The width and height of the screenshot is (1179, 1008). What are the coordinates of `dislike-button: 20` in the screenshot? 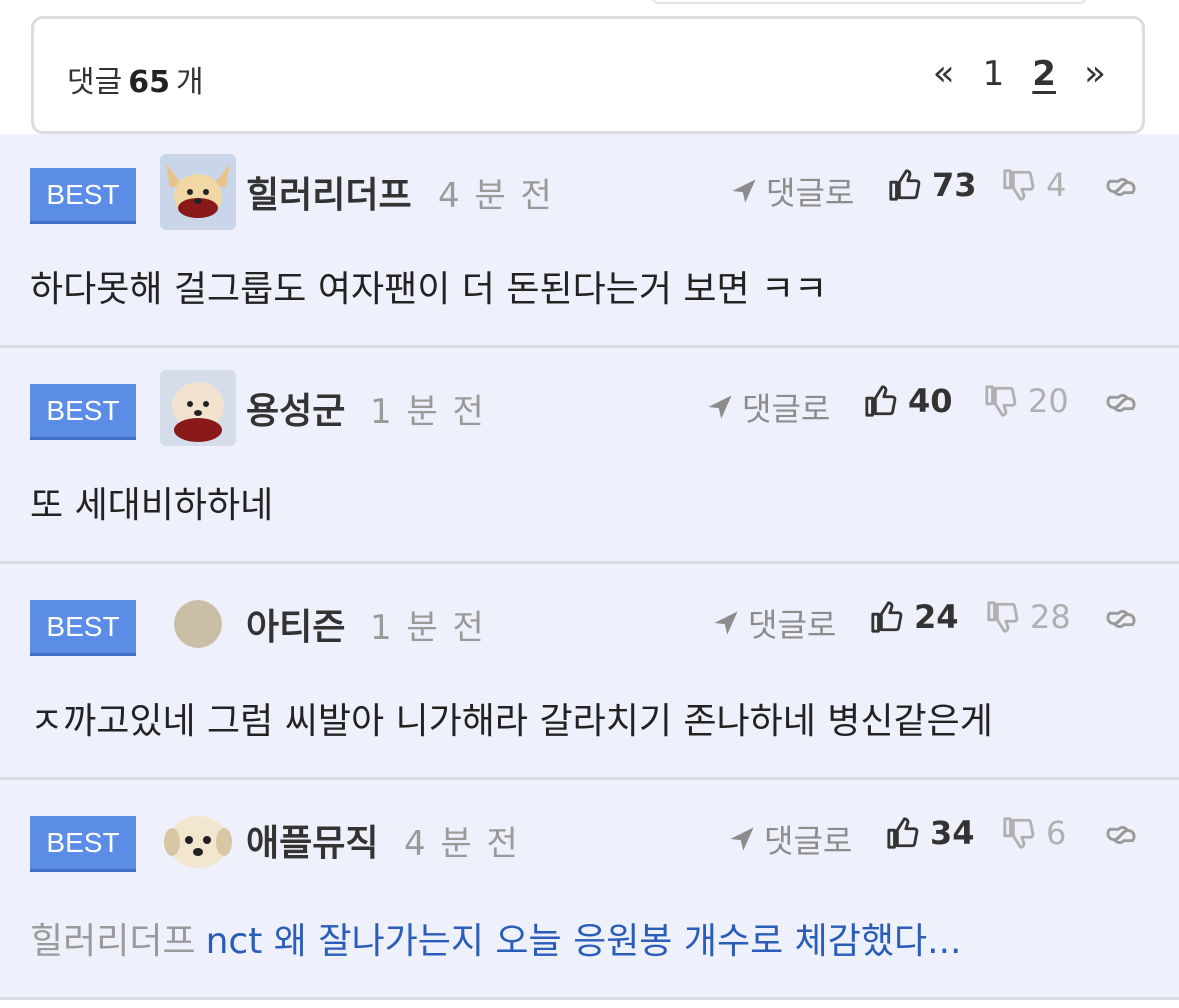 It's located at (1026, 401).